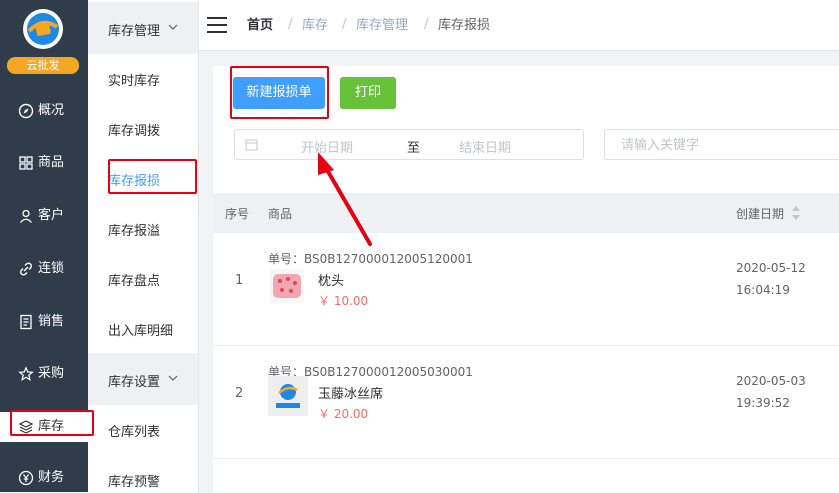 The image size is (839, 493). I want to click on star-icon, so click(26, 373).